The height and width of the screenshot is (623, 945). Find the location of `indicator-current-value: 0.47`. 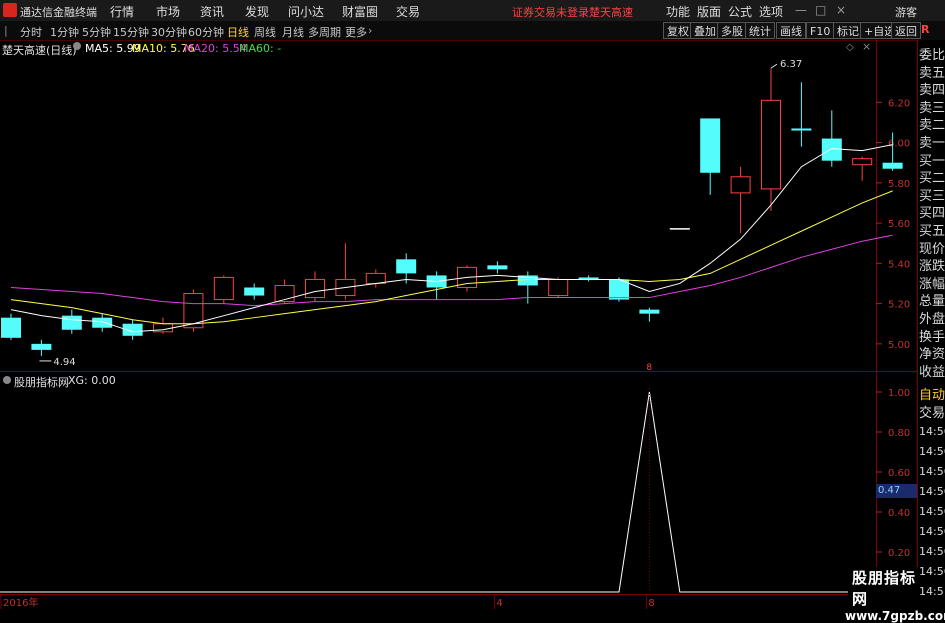

indicator-current-value: 0.47 is located at coordinates (896, 491).